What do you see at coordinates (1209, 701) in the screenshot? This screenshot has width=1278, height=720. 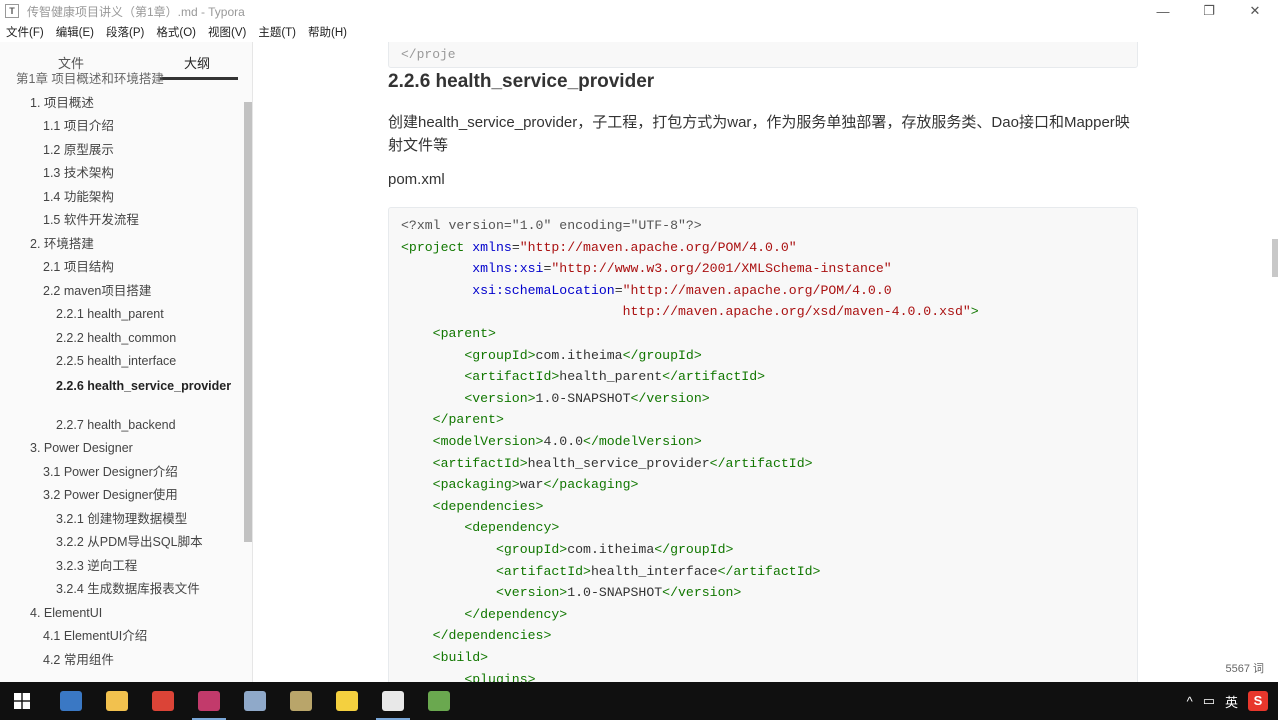 I see `input-method-icon: ▭` at bounding box center [1209, 701].